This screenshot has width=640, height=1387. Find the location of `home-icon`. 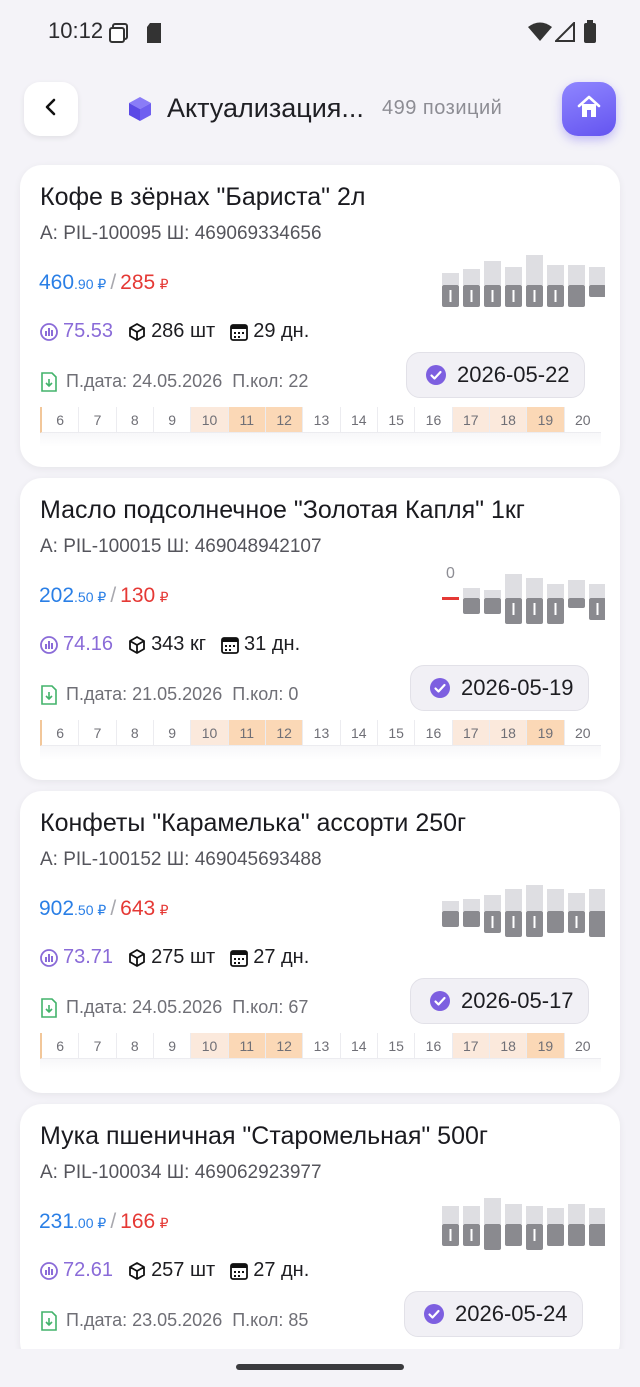

home-icon is located at coordinates (589, 109).